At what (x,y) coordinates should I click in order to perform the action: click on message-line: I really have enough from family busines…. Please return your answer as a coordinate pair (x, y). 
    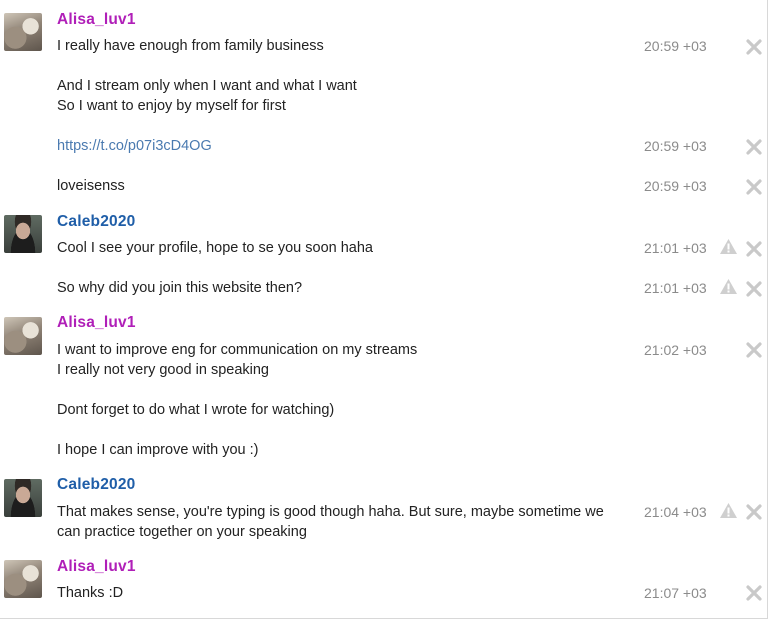
    Looking at the image, I should click on (190, 46).